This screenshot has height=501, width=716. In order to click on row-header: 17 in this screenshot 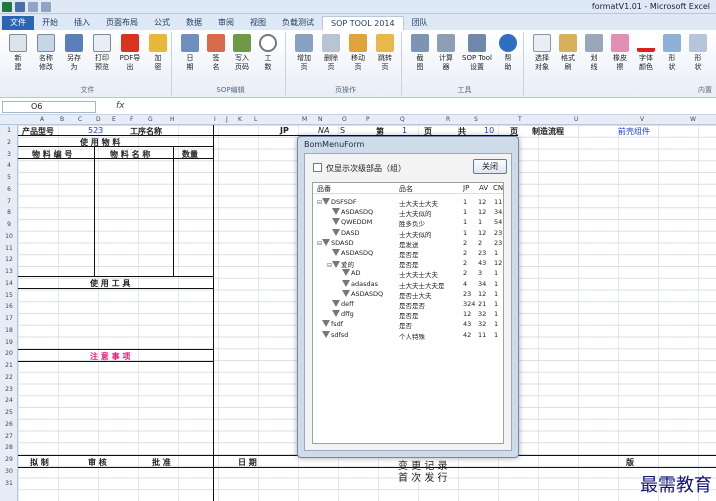, I will do `click(9, 318)`.